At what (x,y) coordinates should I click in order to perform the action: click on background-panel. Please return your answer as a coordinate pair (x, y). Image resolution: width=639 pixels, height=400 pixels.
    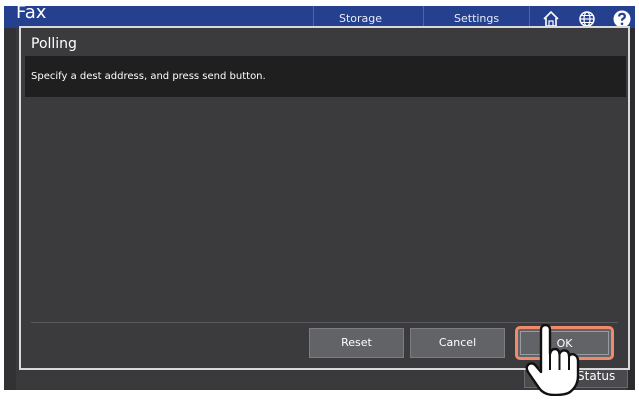
    Looking at the image, I should click on (10, 209).